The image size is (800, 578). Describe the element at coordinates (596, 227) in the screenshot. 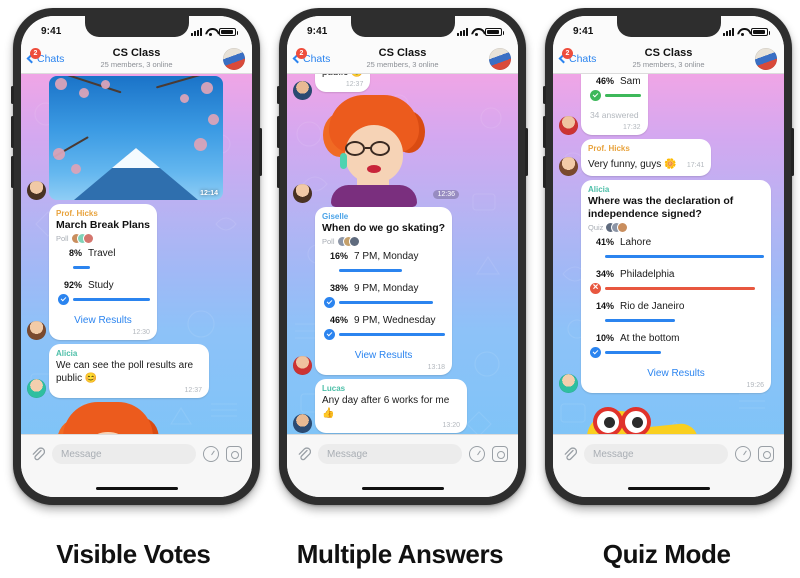

I see `poll-type-label: Quiz` at that location.